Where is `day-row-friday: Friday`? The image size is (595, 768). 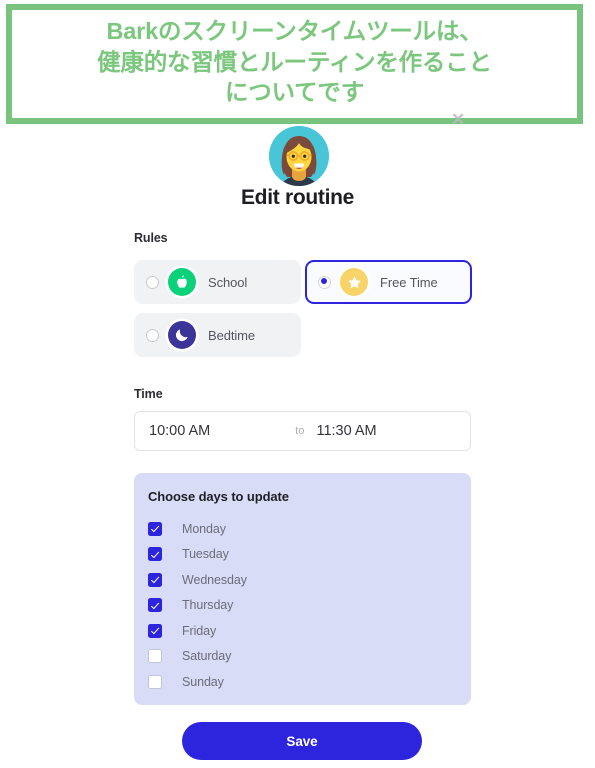
day-row-friday: Friday is located at coordinates (309, 631).